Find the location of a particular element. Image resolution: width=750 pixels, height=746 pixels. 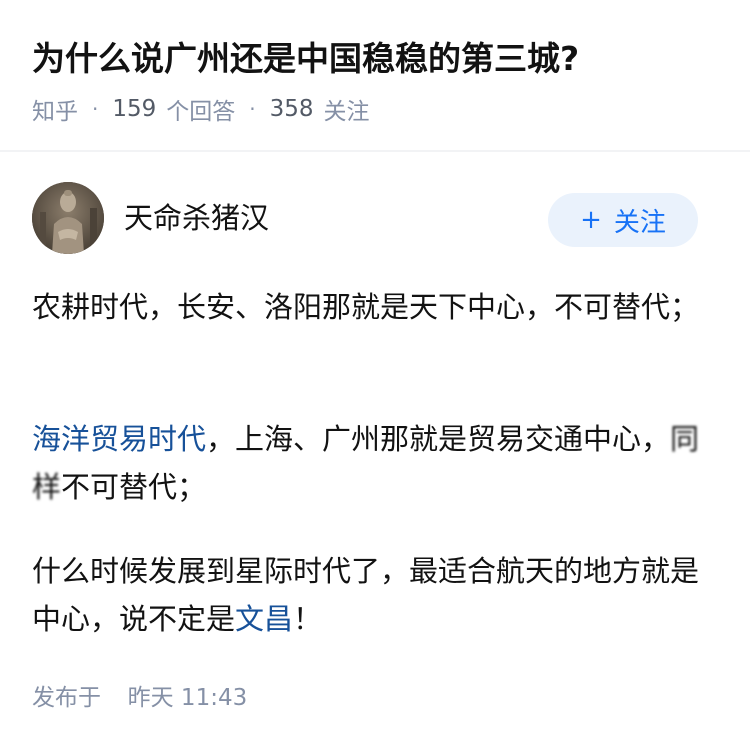

question-title: 为什么说广州还是中国稳稳的第三城? is located at coordinates (377, 59).